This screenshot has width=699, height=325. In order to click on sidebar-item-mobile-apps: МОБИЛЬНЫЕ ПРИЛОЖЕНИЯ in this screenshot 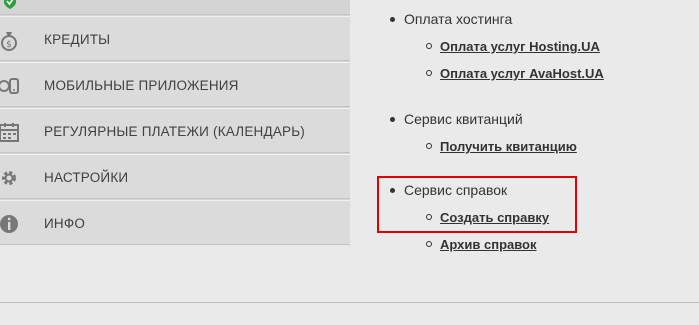, I will do `click(175, 84)`.